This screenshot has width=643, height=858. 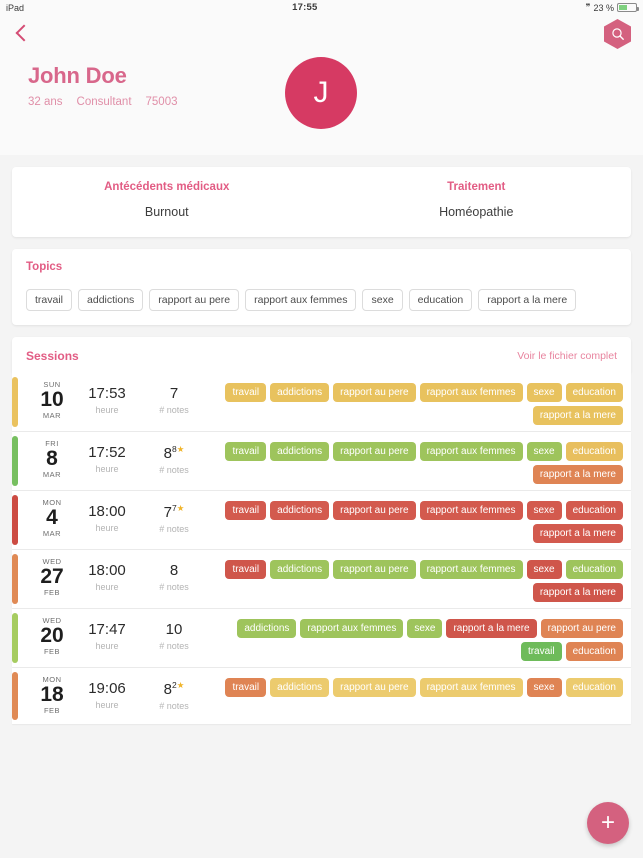 What do you see at coordinates (107, 511) in the screenshot?
I see `session-time-value: 18:00` at bounding box center [107, 511].